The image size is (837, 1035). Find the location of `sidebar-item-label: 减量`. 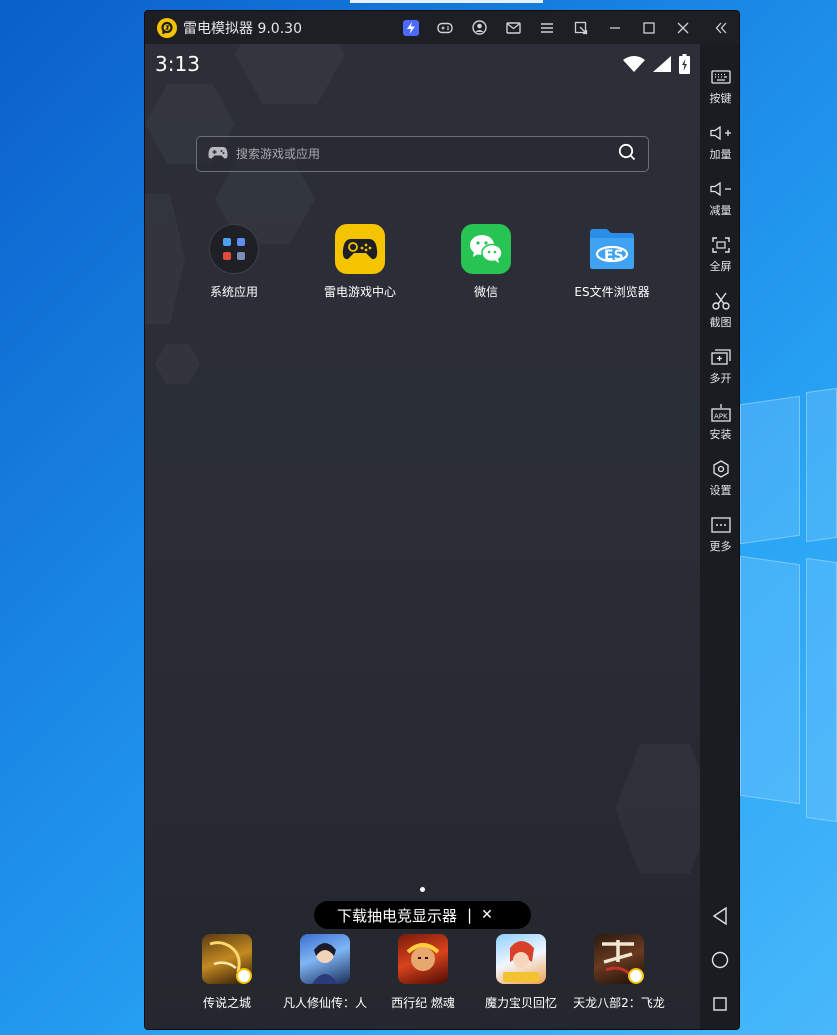

sidebar-item-label: 减量 is located at coordinates (720, 210).